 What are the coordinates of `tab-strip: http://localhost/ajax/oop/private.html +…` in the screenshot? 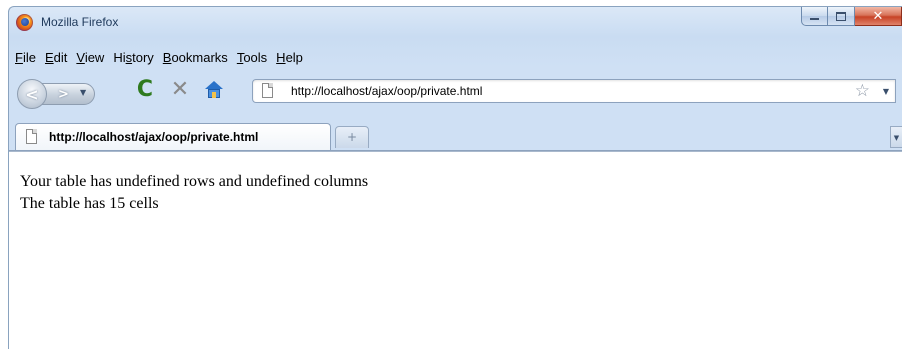 It's located at (455, 135).